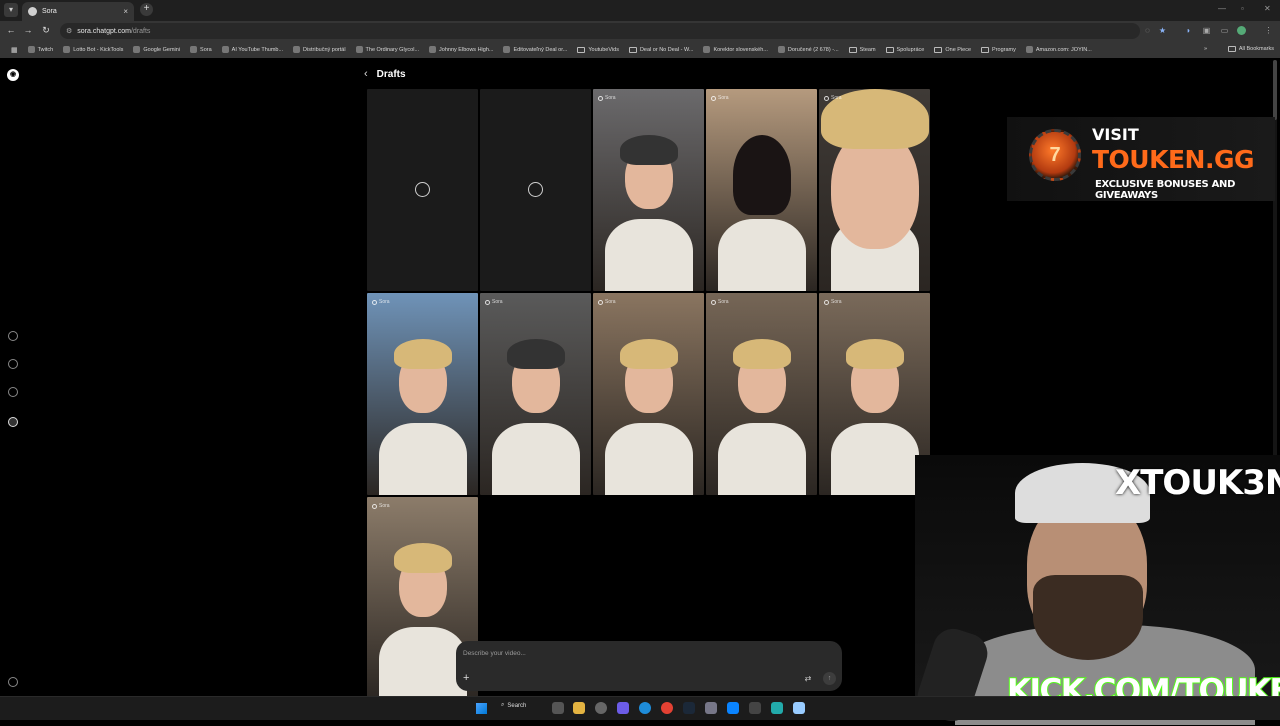 The height and width of the screenshot is (726, 1280). I want to click on settings-sliders-icon: ⇄, so click(808, 679).